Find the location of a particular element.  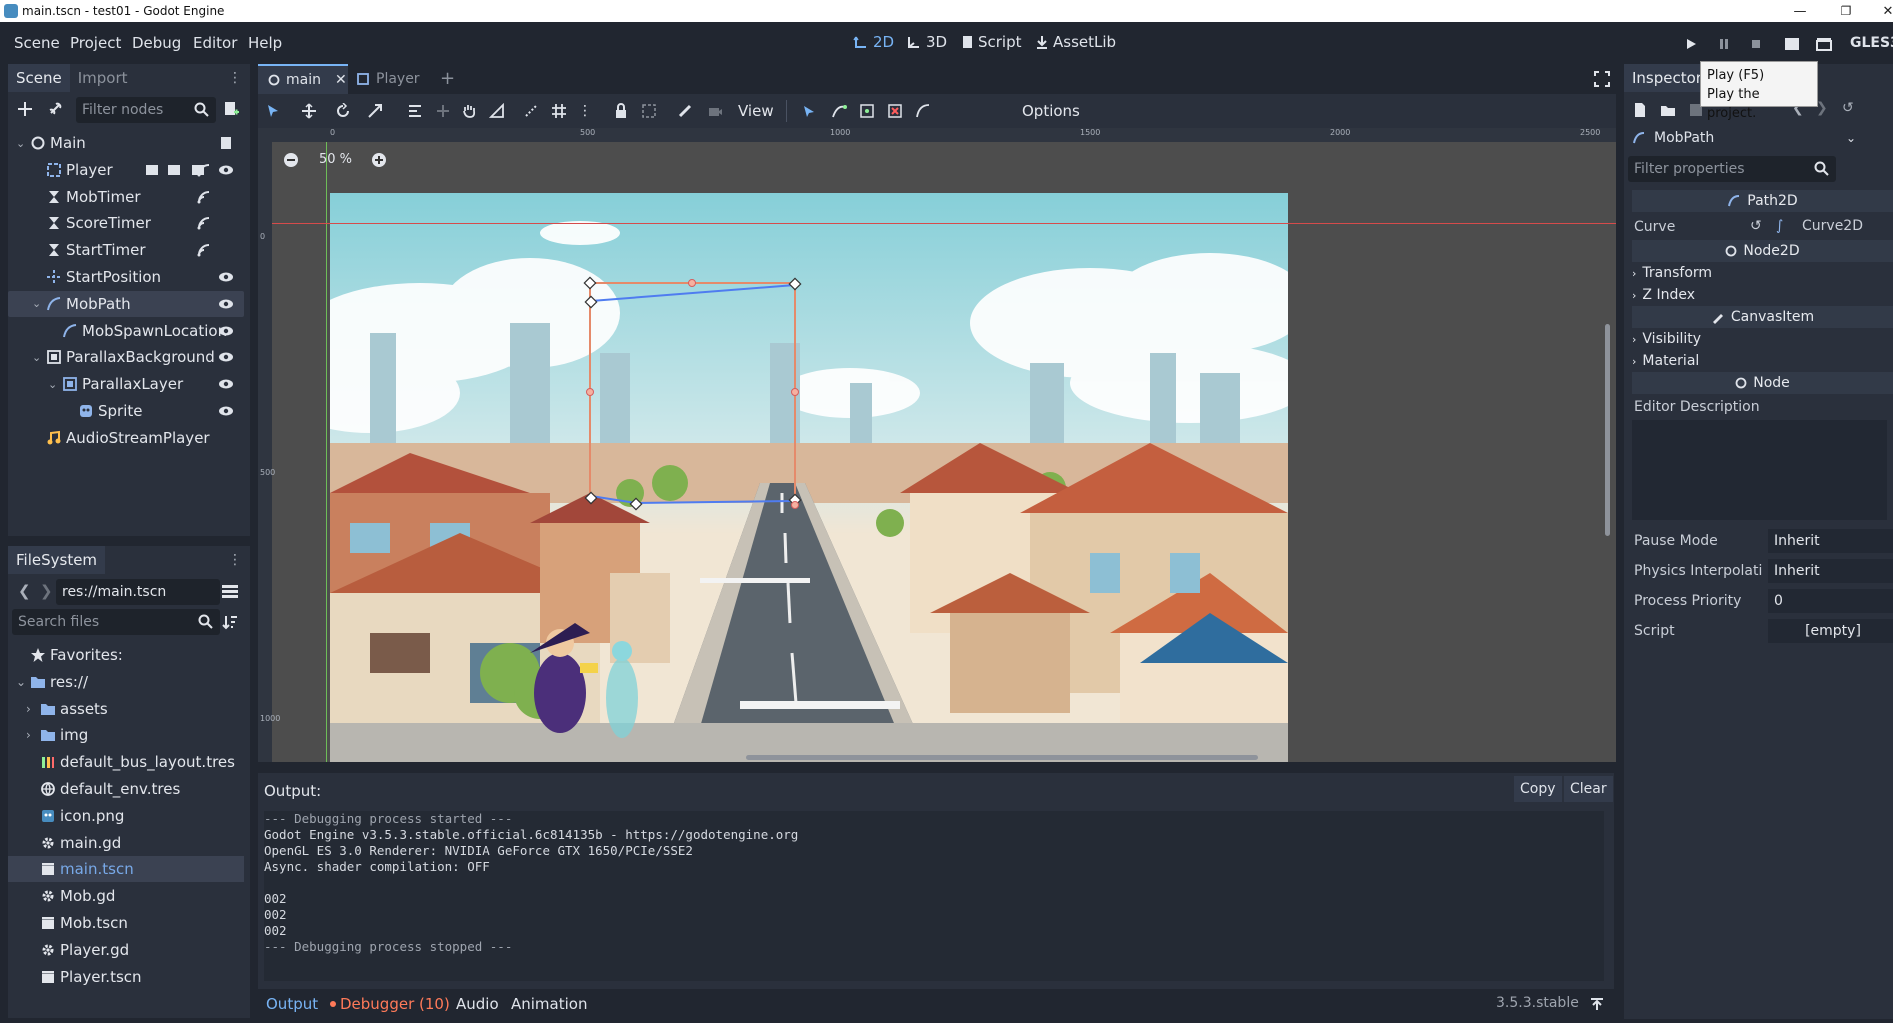

history-forward-button: ❯ is located at coordinates (46, 591).